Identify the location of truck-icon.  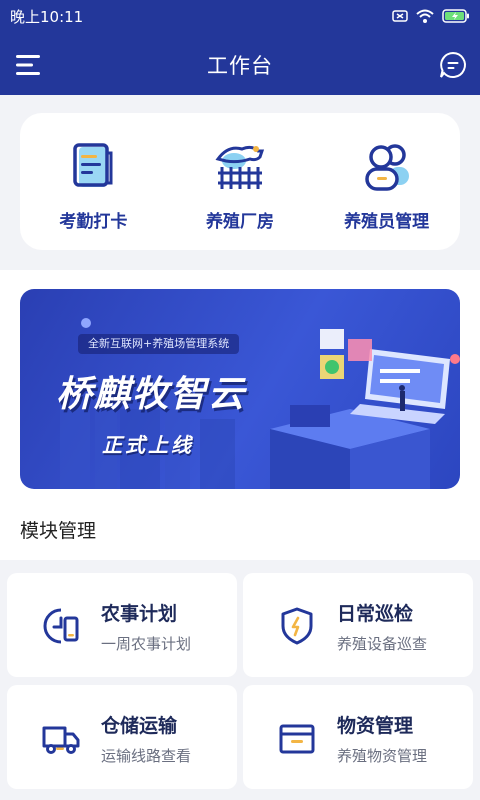
(61, 740).